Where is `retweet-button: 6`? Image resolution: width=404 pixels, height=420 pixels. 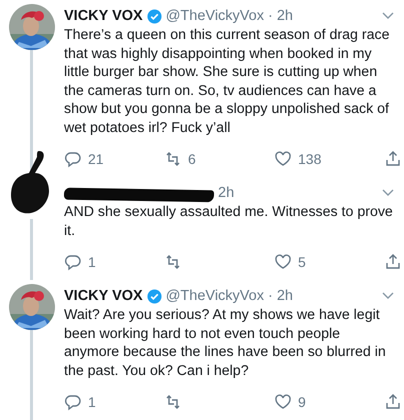
retweet-button: 6 is located at coordinates (219, 159).